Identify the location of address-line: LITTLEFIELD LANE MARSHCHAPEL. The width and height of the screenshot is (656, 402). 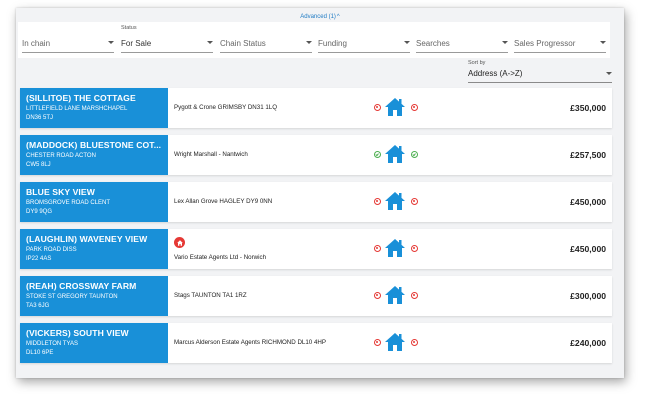
(77, 109).